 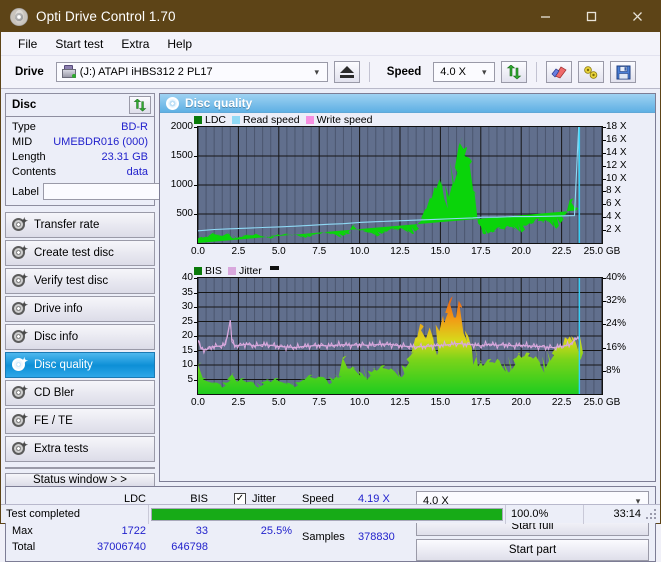 What do you see at coordinates (187, 321) in the screenshot?
I see `y-axis-tick-label: 25` at bounding box center [187, 321].